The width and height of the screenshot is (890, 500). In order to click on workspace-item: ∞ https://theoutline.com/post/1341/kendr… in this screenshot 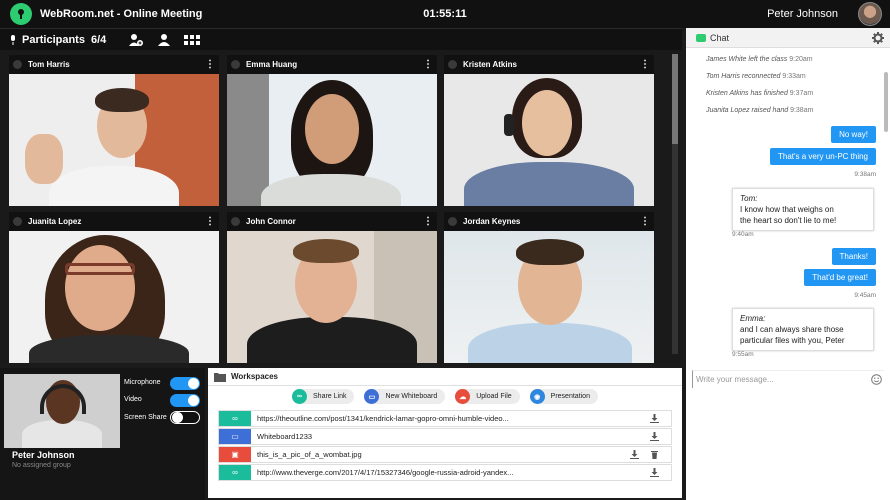, I will do `click(445, 418)`.